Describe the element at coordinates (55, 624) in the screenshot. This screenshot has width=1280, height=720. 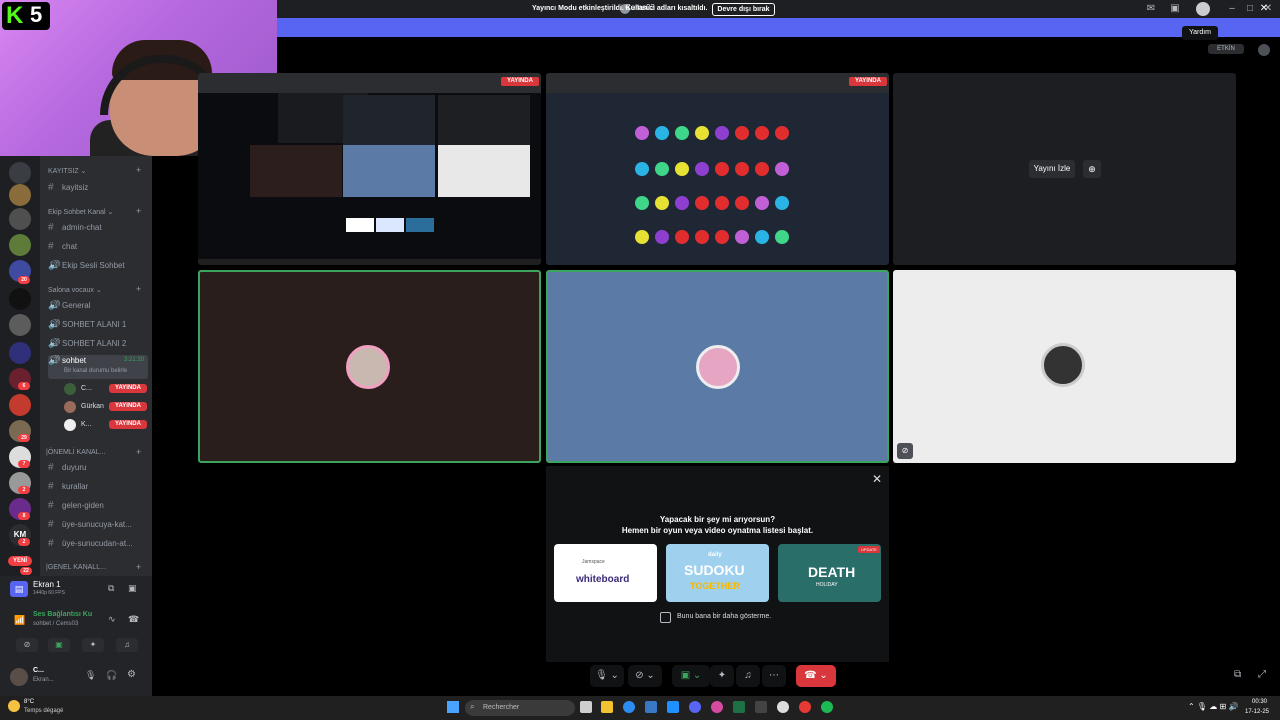
I see `voice-channel: sohbet / Cems03` at that location.